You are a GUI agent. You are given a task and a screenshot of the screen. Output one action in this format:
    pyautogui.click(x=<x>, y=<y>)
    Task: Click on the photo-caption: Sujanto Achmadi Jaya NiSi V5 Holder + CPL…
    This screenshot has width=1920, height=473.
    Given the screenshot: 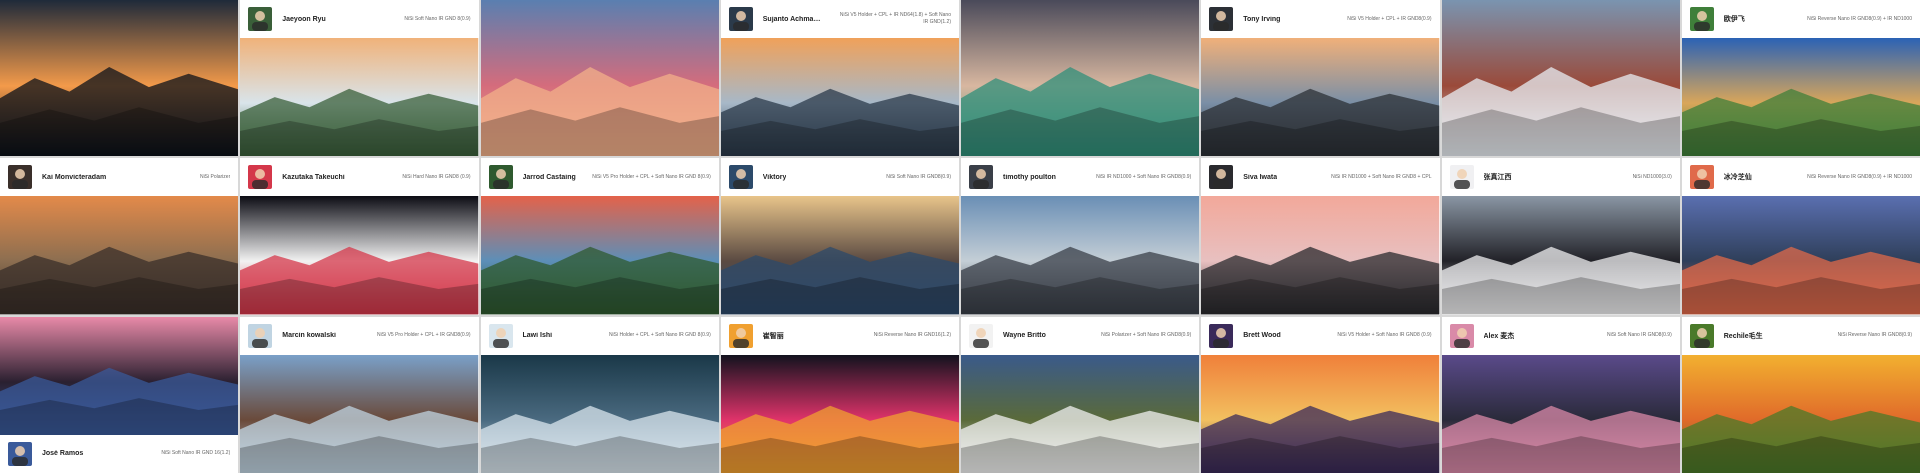 What is the action you would take?
    pyautogui.click(x=839, y=19)
    